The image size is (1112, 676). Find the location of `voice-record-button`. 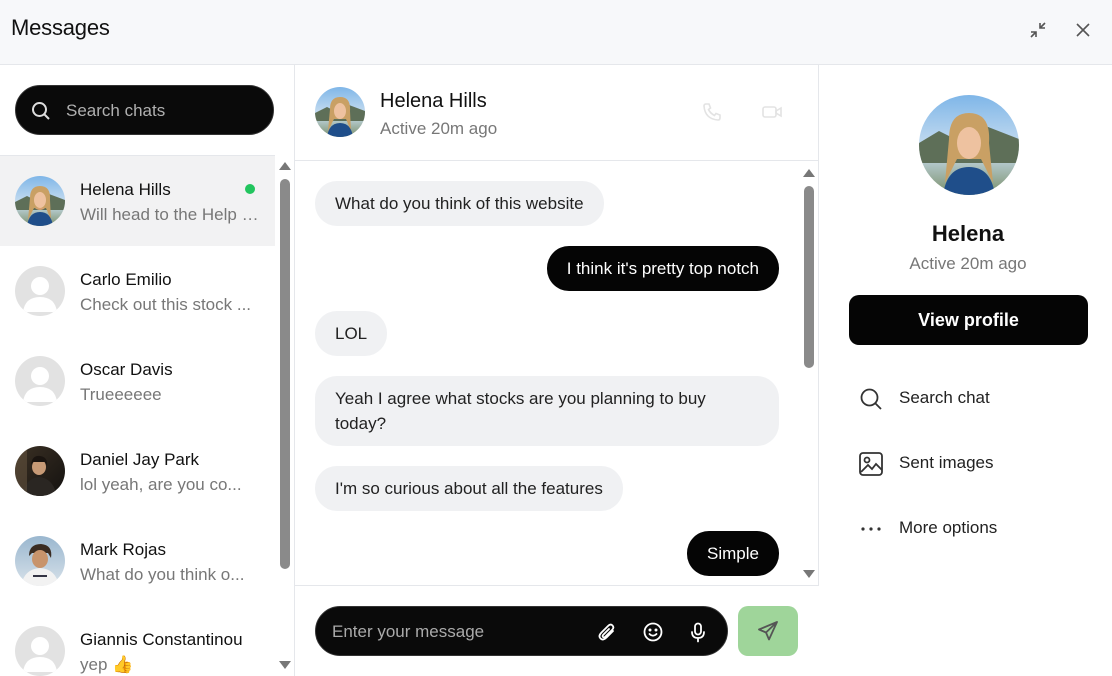

voice-record-button is located at coordinates (698, 632).